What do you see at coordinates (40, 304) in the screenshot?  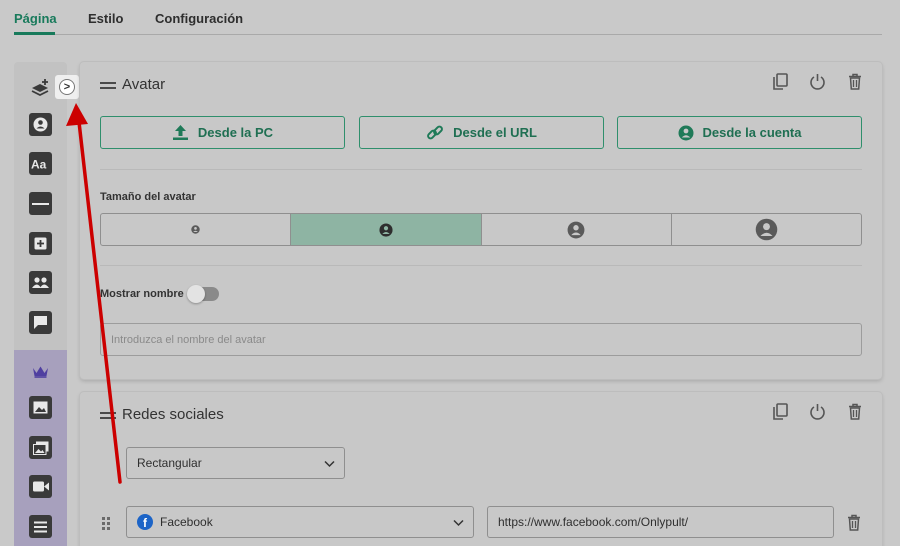 I see `block-toolbar: Aa` at bounding box center [40, 304].